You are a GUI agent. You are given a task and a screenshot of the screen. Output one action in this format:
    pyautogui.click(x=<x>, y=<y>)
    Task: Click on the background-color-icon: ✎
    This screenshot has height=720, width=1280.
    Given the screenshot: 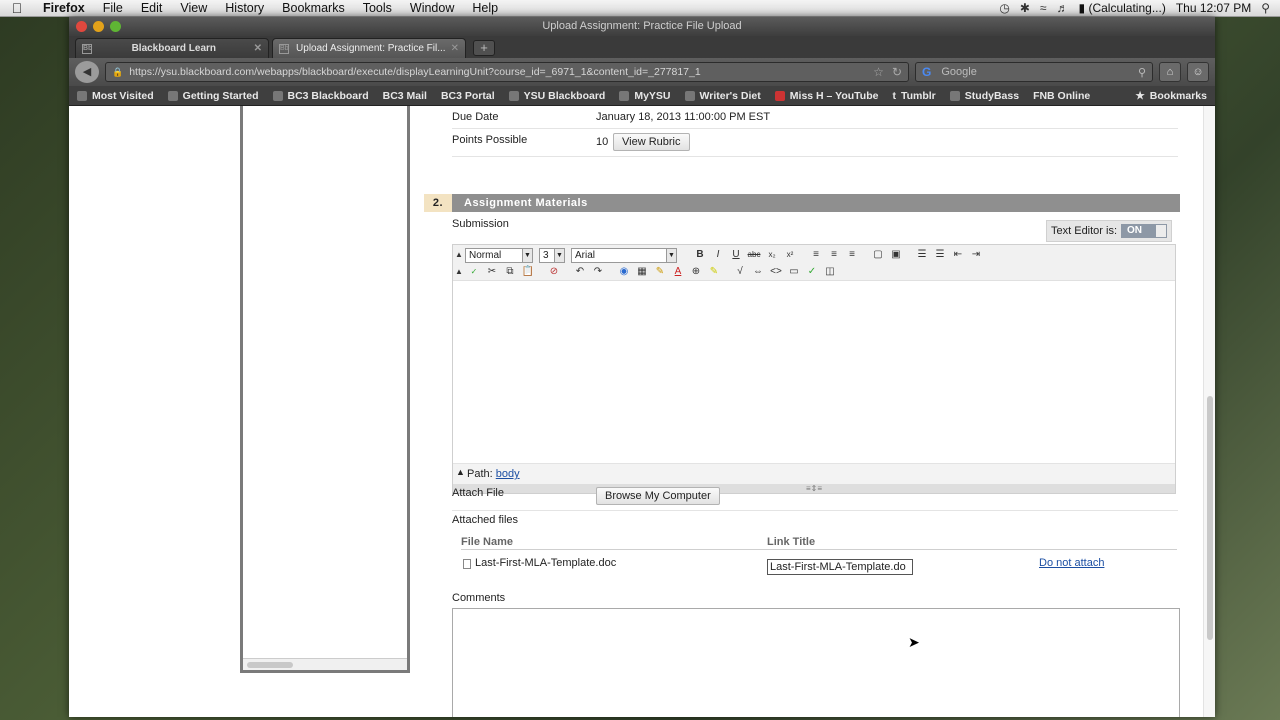 What is the action you would take?
    pyautogui.click(x=714, y=272)
    